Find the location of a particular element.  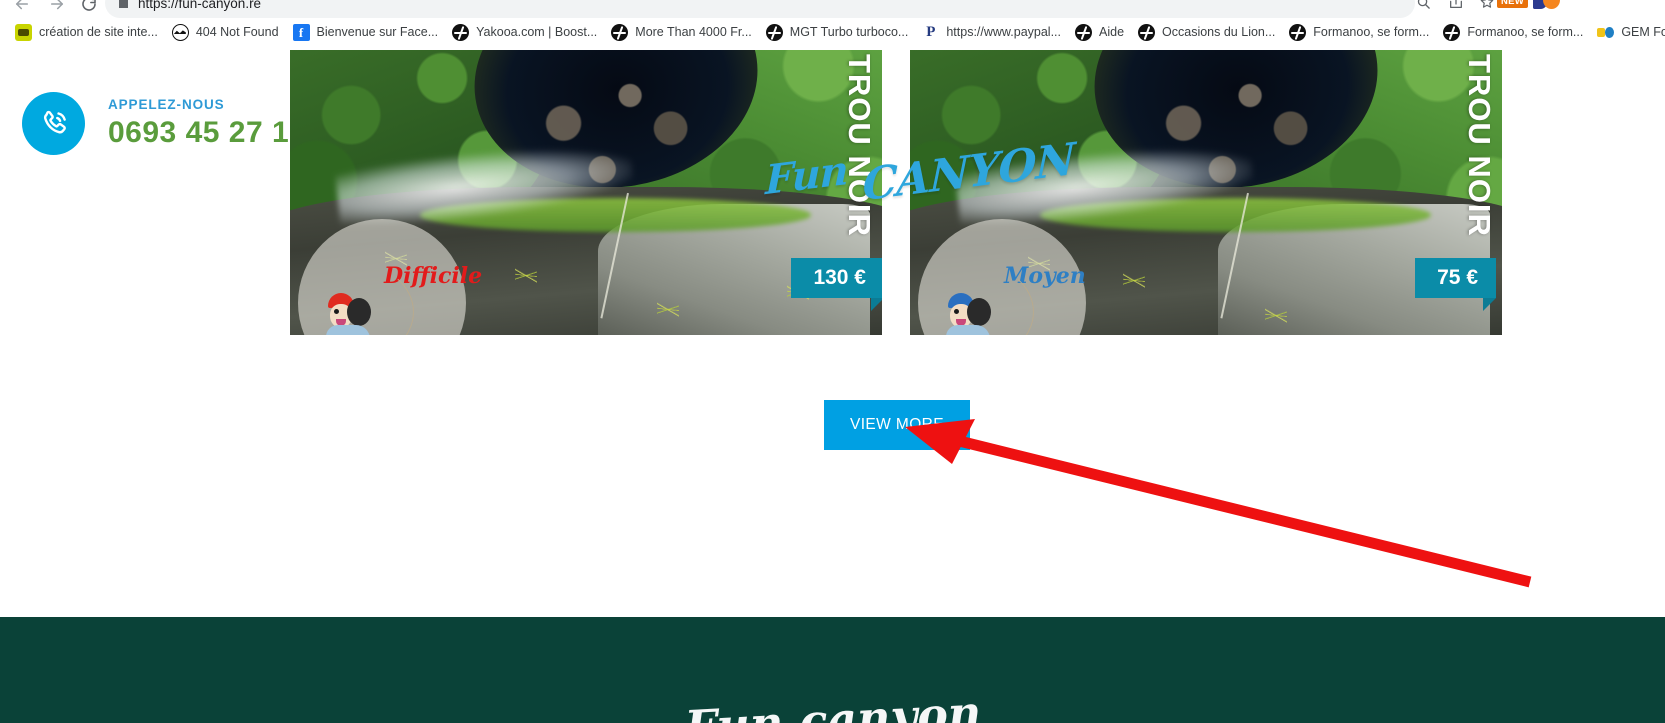

new-badge-label: NEW is located at coordinates (1513, 4).